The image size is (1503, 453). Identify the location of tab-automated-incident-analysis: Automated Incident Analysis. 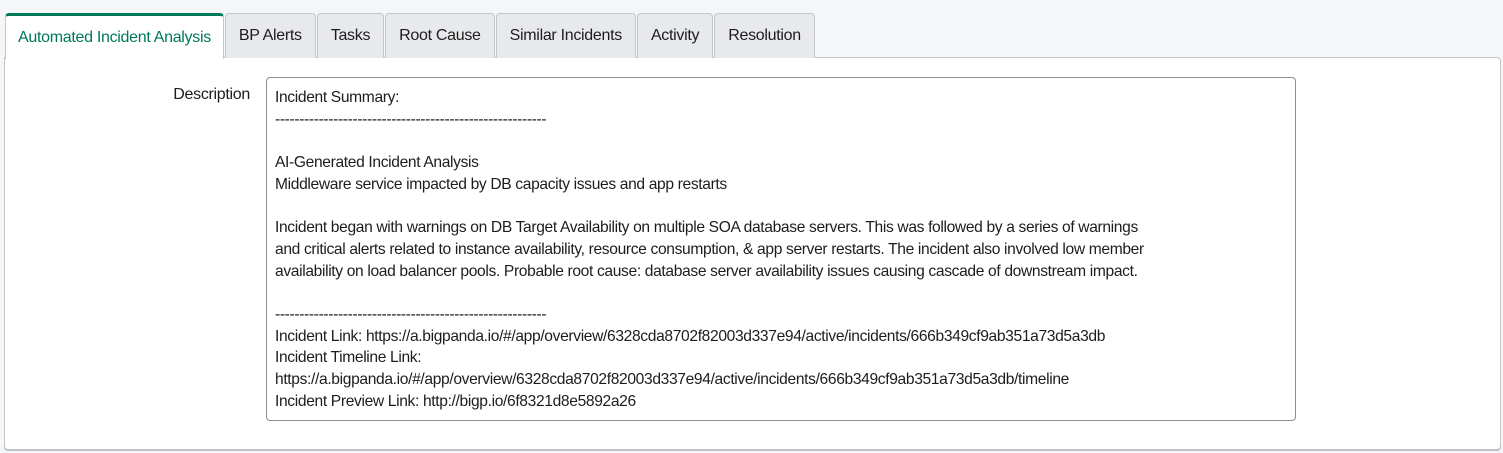
(114, 36).